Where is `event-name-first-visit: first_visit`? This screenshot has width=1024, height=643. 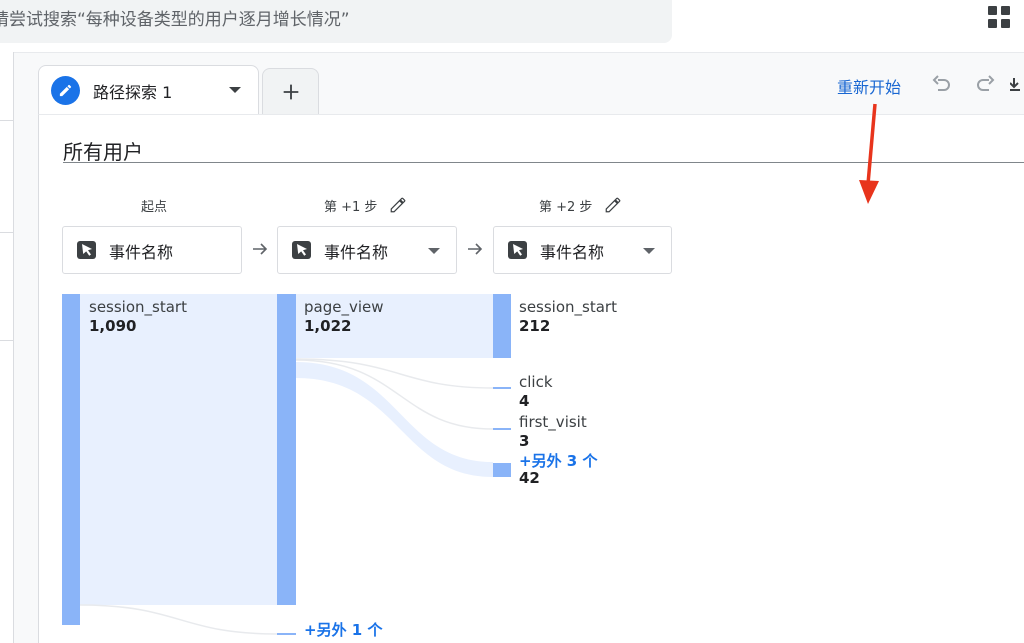 event-name-first-visit: first_visit is located at coordinates (553, 422).